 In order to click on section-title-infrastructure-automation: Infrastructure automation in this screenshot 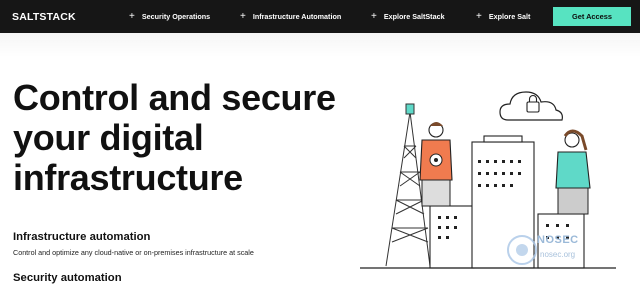, I will do `click(81, 237)`.